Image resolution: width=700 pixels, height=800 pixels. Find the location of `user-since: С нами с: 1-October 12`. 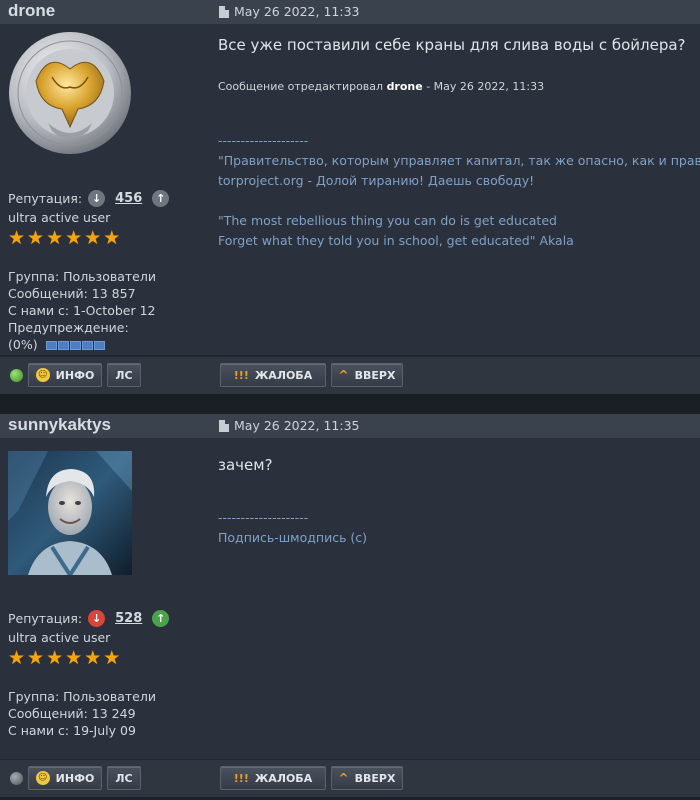

user-since: С нами с: 1-October 12 is located at coordinates (82, 310).